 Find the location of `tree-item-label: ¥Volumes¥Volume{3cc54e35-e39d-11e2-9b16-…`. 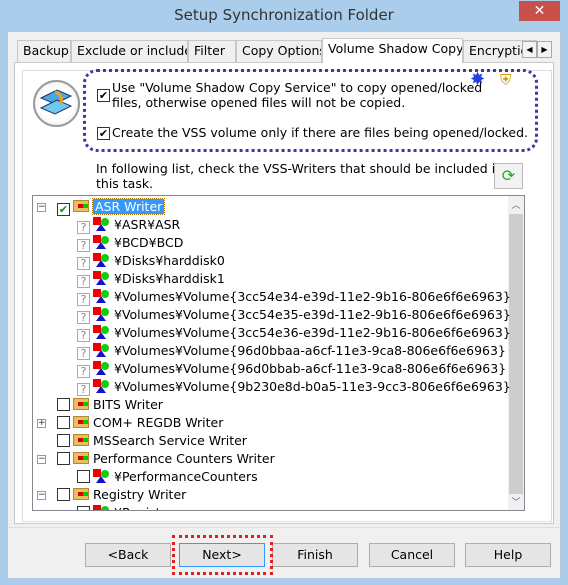

tree-item-label: ¥Volumes¥Volume{3cc54e35-e39d-11e2-9b16-… is located at coordinates (312, 314).